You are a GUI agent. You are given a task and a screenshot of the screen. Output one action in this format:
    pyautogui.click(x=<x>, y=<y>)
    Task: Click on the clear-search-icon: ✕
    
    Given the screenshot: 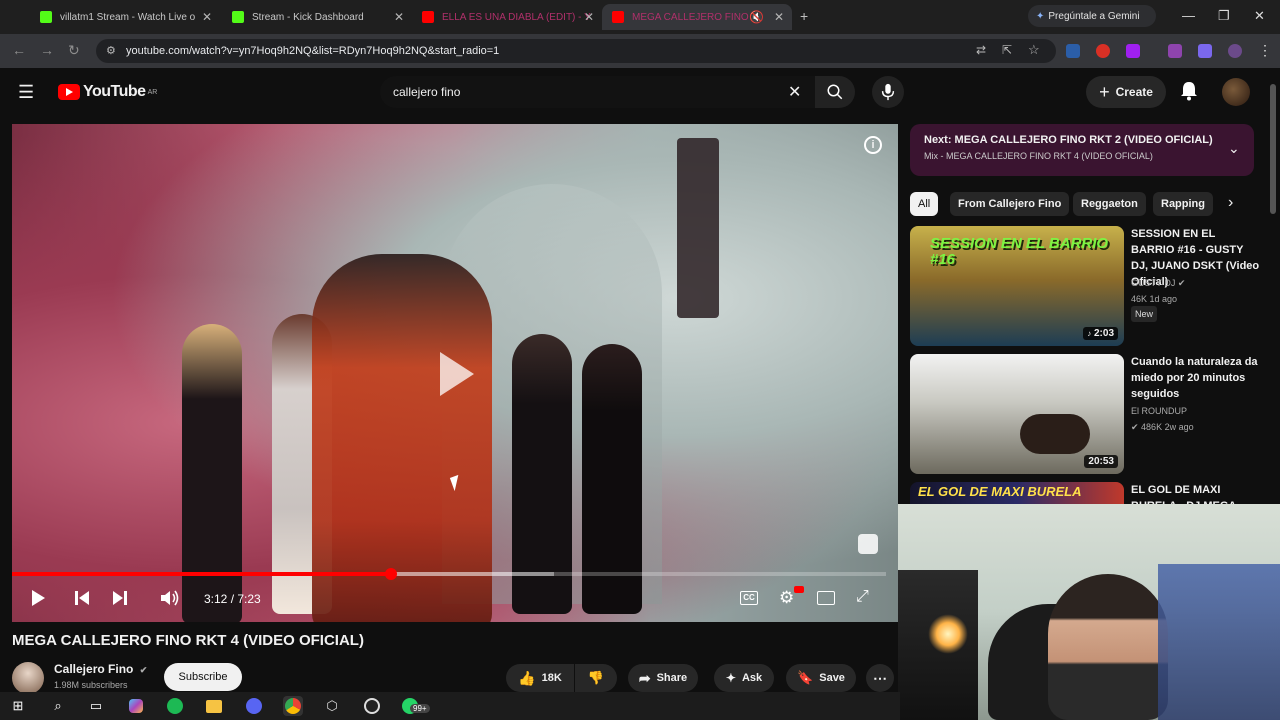 What is the action you would take?
    pyautogui.click(x=794, y=92)
    